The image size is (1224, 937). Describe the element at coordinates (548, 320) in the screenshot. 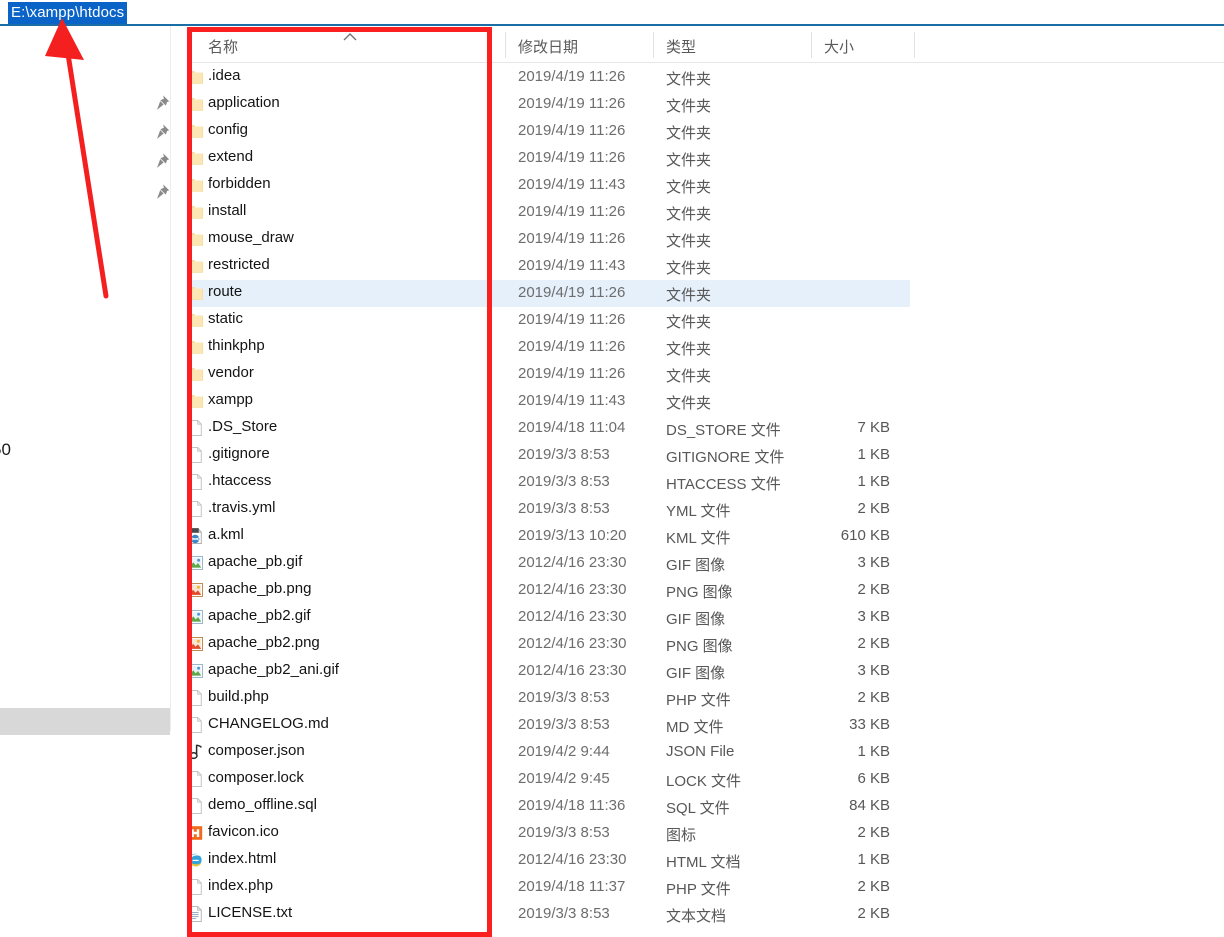

I see `file-row: static 2019/4/19 11:26 文件夹` at that location.